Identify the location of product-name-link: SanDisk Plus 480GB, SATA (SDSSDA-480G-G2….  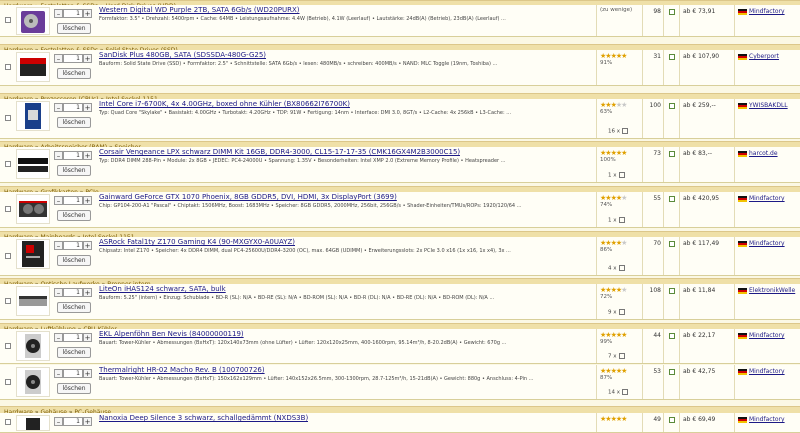
(182, 55).